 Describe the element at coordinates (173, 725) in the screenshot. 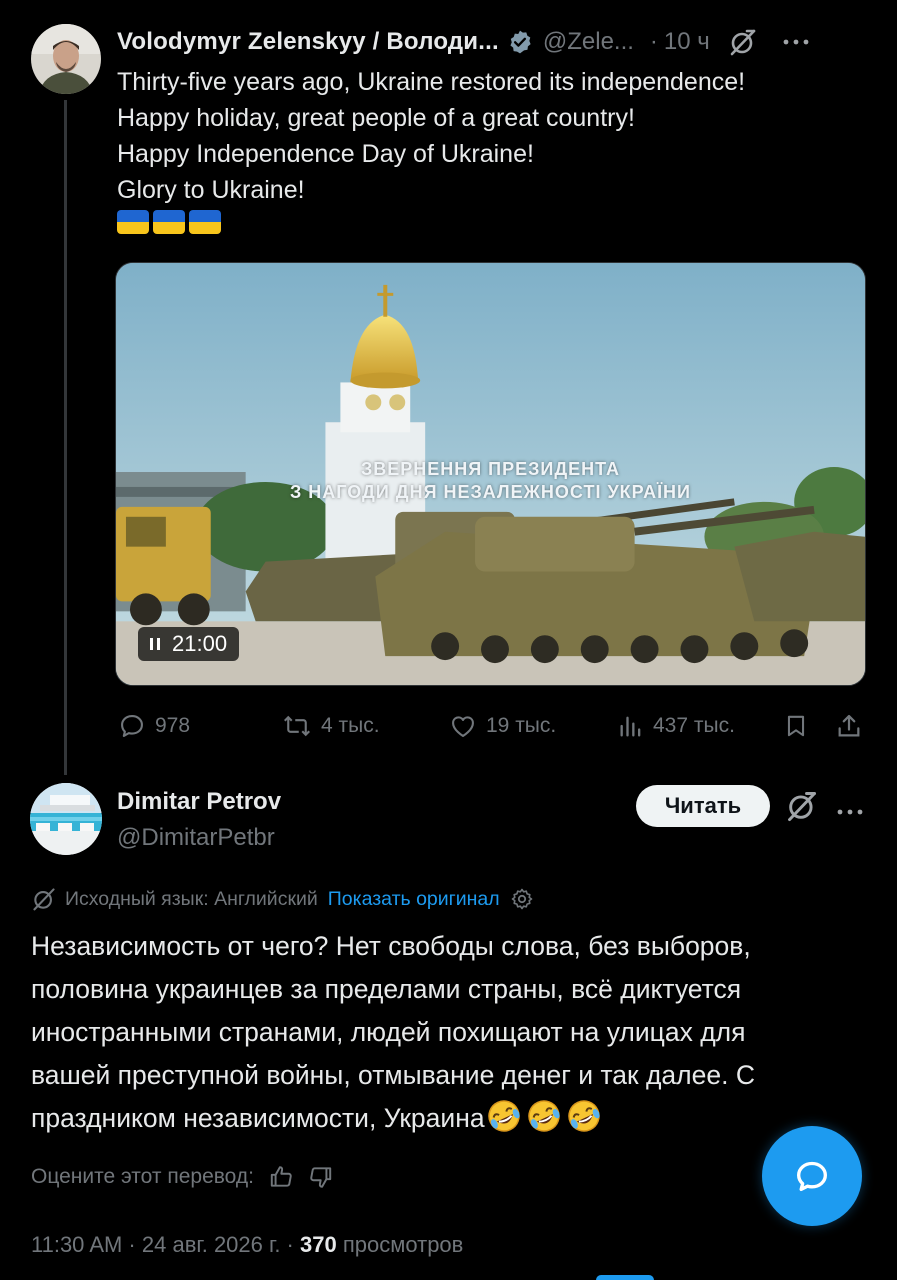

I see `reply-count: 978` at that location.